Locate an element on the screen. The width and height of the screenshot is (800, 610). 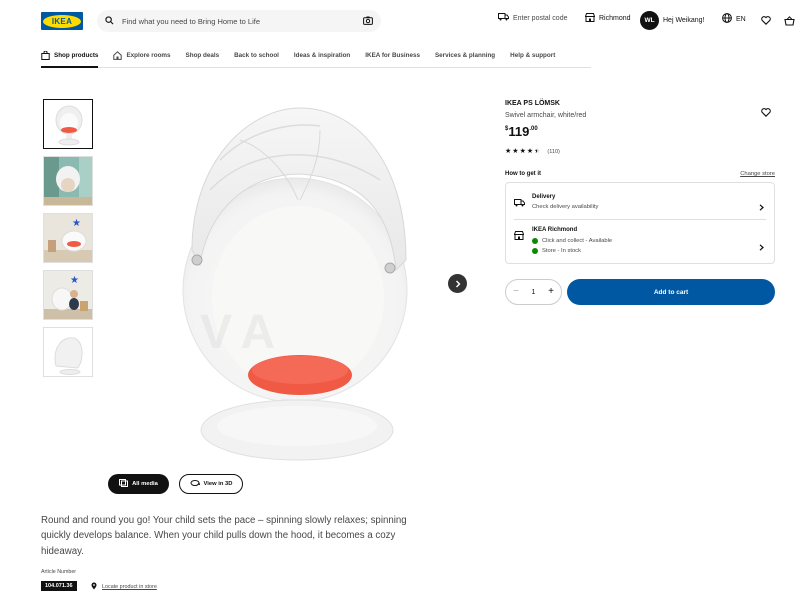
gallery-icon is located at coordinates (125, 484).